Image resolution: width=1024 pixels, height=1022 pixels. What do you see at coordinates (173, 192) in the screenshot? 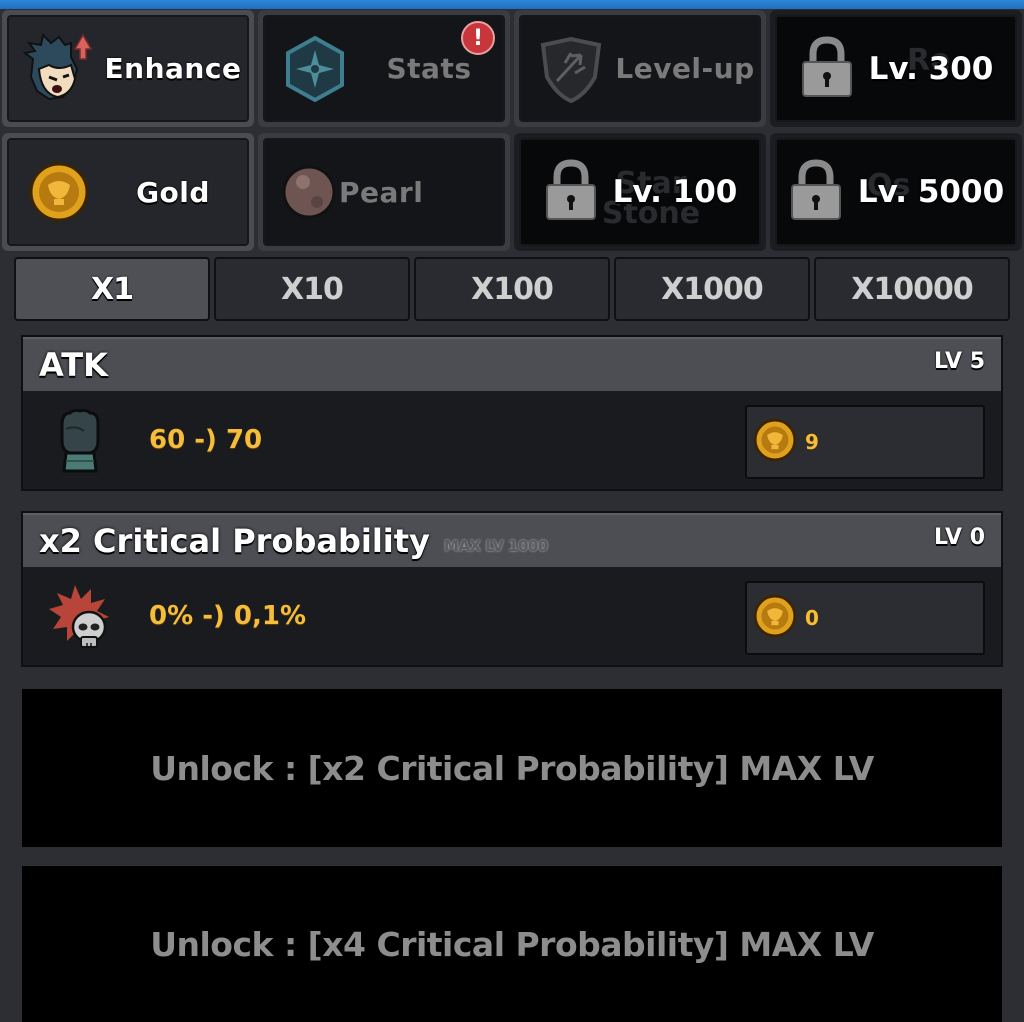
I see `tab-gold-label: Gold` at bounding box center [173, 192].